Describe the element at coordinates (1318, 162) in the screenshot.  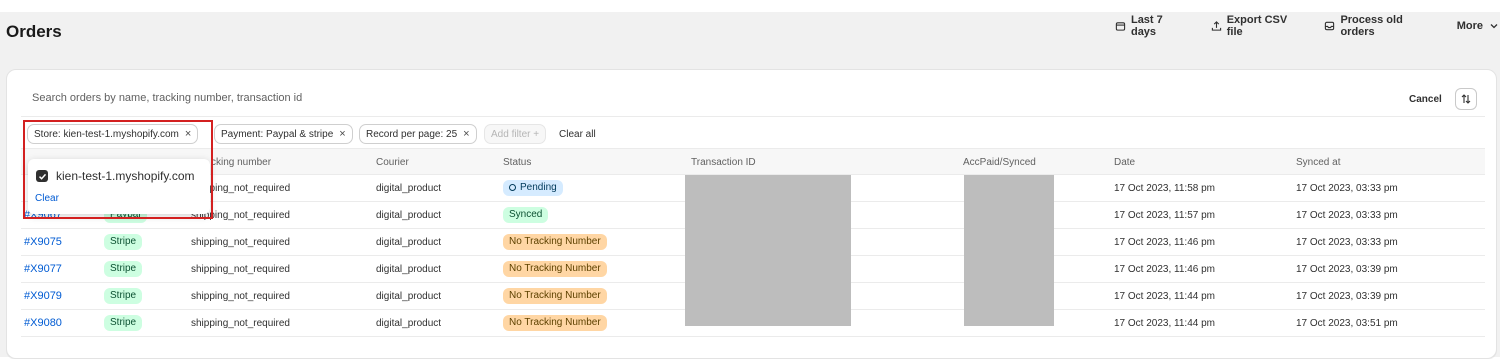
I see `column-header-synced-at: Synced at` at that location.